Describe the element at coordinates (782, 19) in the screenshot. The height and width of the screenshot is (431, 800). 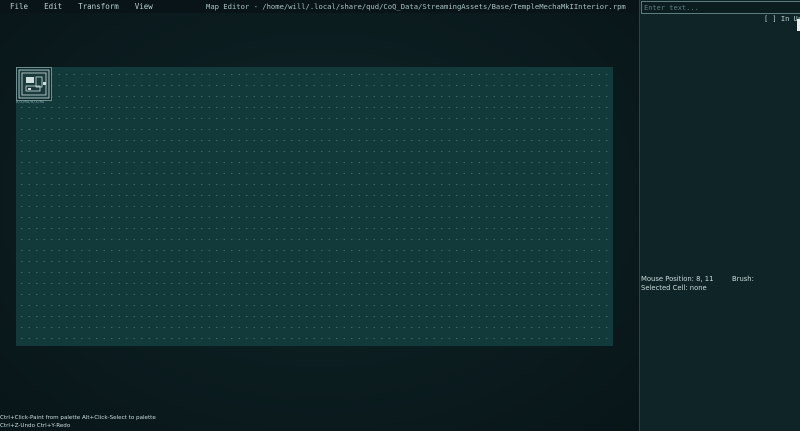
I see `in-use-checkbox: [ ] In Use` at that location.